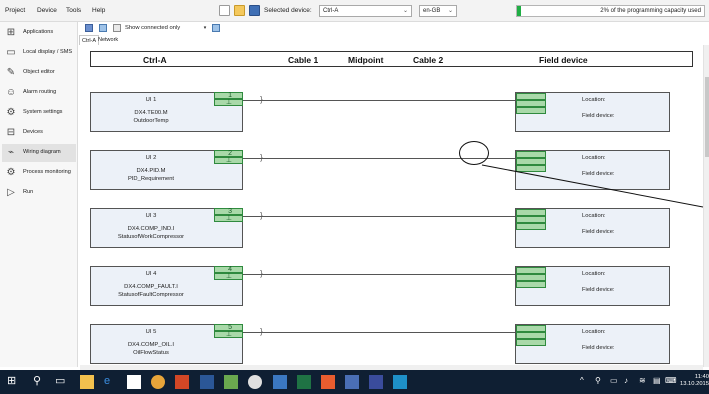 Image resolution: width=709 pixels, height=394 pixels. I want to click on chevron-up-icon: ^, so click(582, 381).